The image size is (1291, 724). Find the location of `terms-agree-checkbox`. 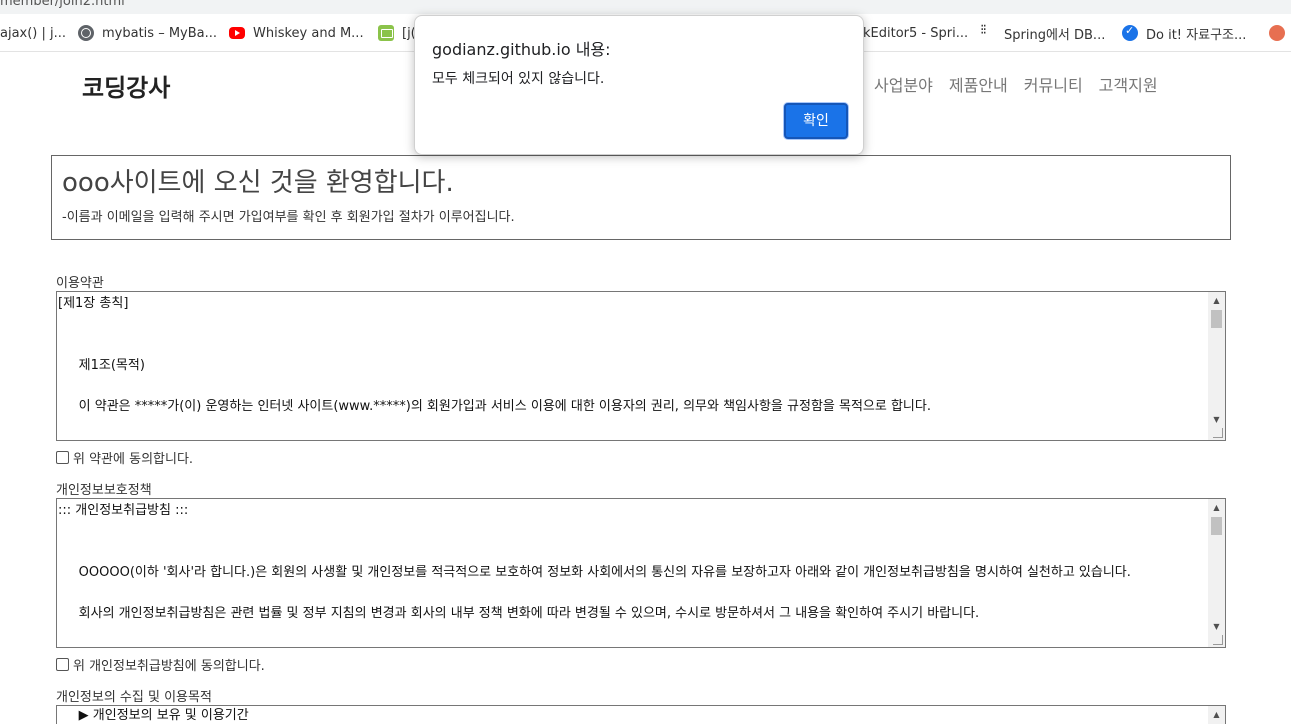

terms-agree-checkbox is located at coordinates (62, 457).